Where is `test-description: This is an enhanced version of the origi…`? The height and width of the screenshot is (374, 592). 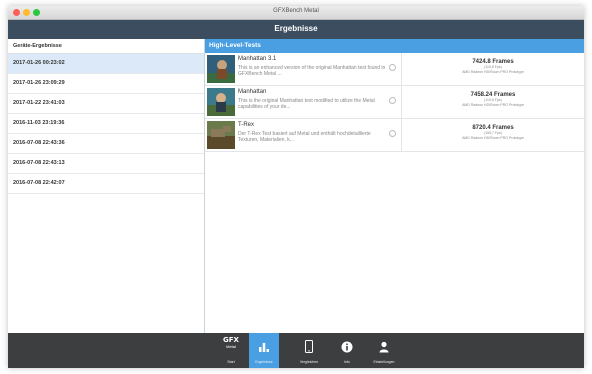 test-description: This is an enhanced version of the origi… is located at coordinates (312, 71).